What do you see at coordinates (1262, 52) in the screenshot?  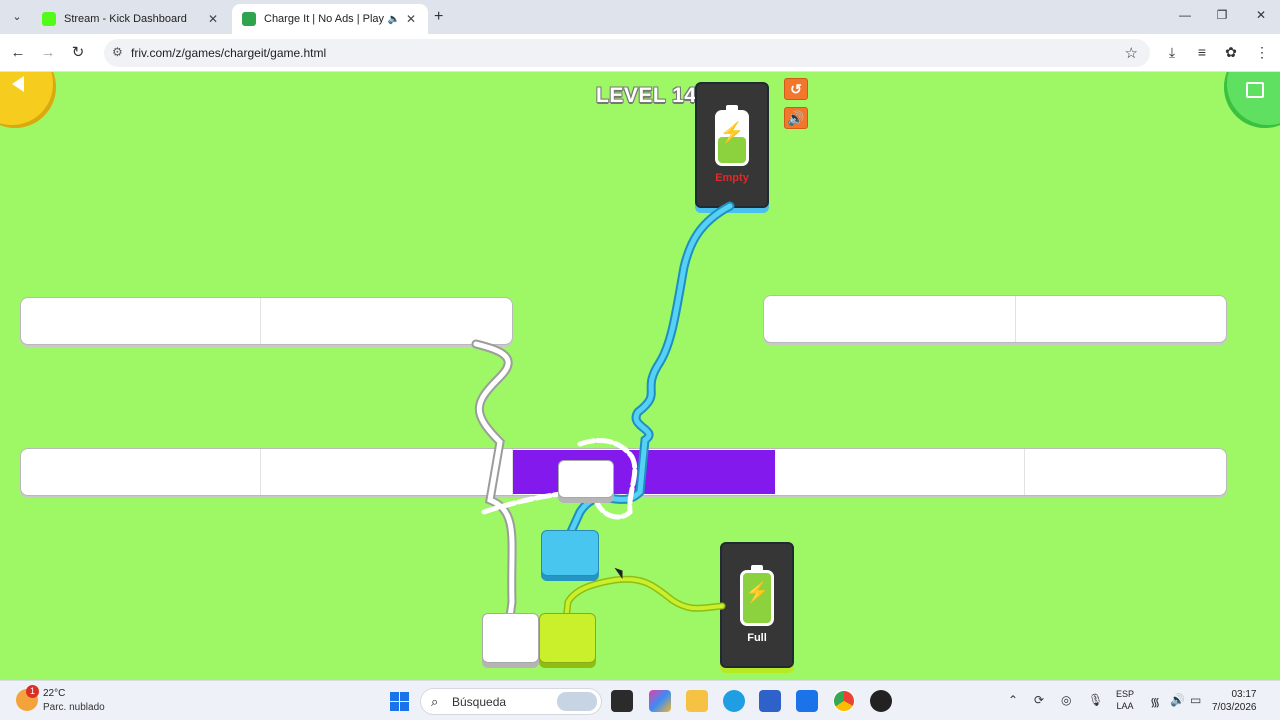 I see `more-menu-icon: ⋮` at bounding box center [1262, 52].